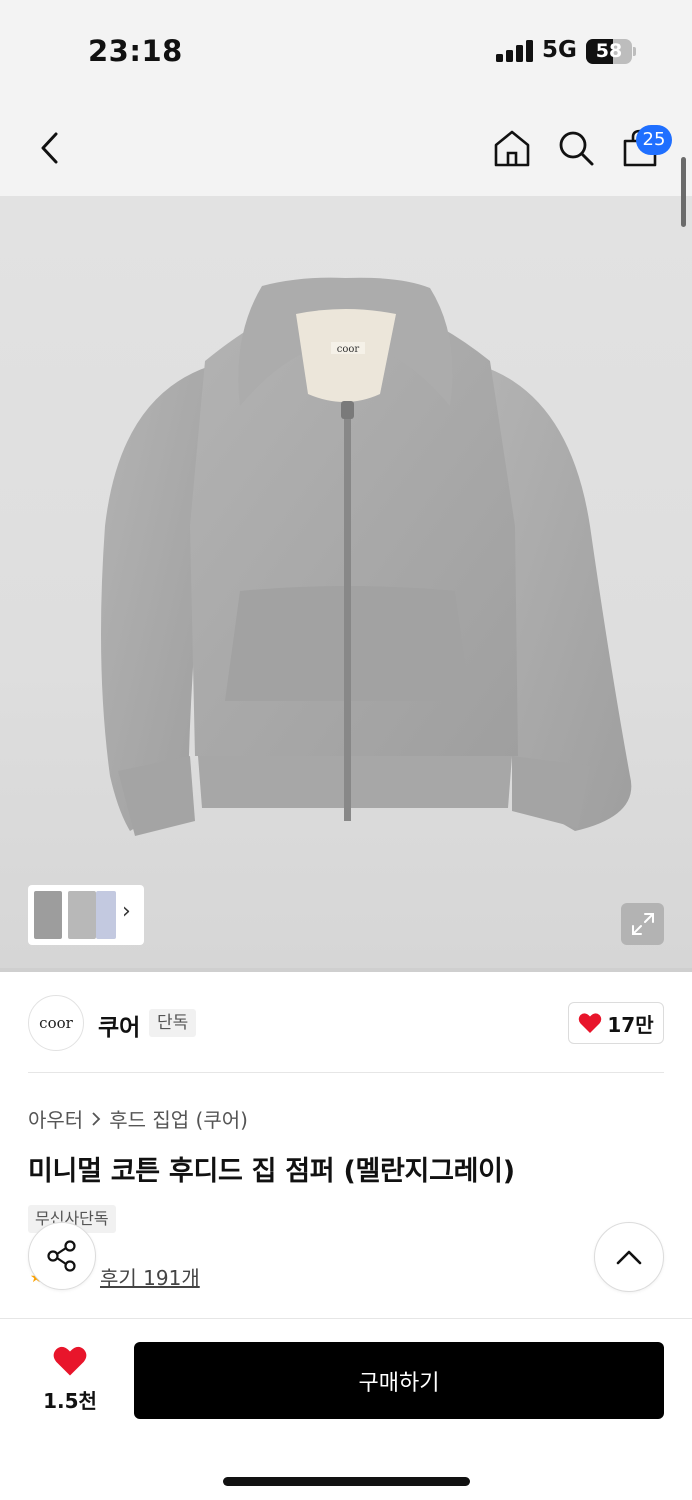 The width and height of the screenshot is (692, 1500). I want to click on battery-level: 58, so click(609, 51).